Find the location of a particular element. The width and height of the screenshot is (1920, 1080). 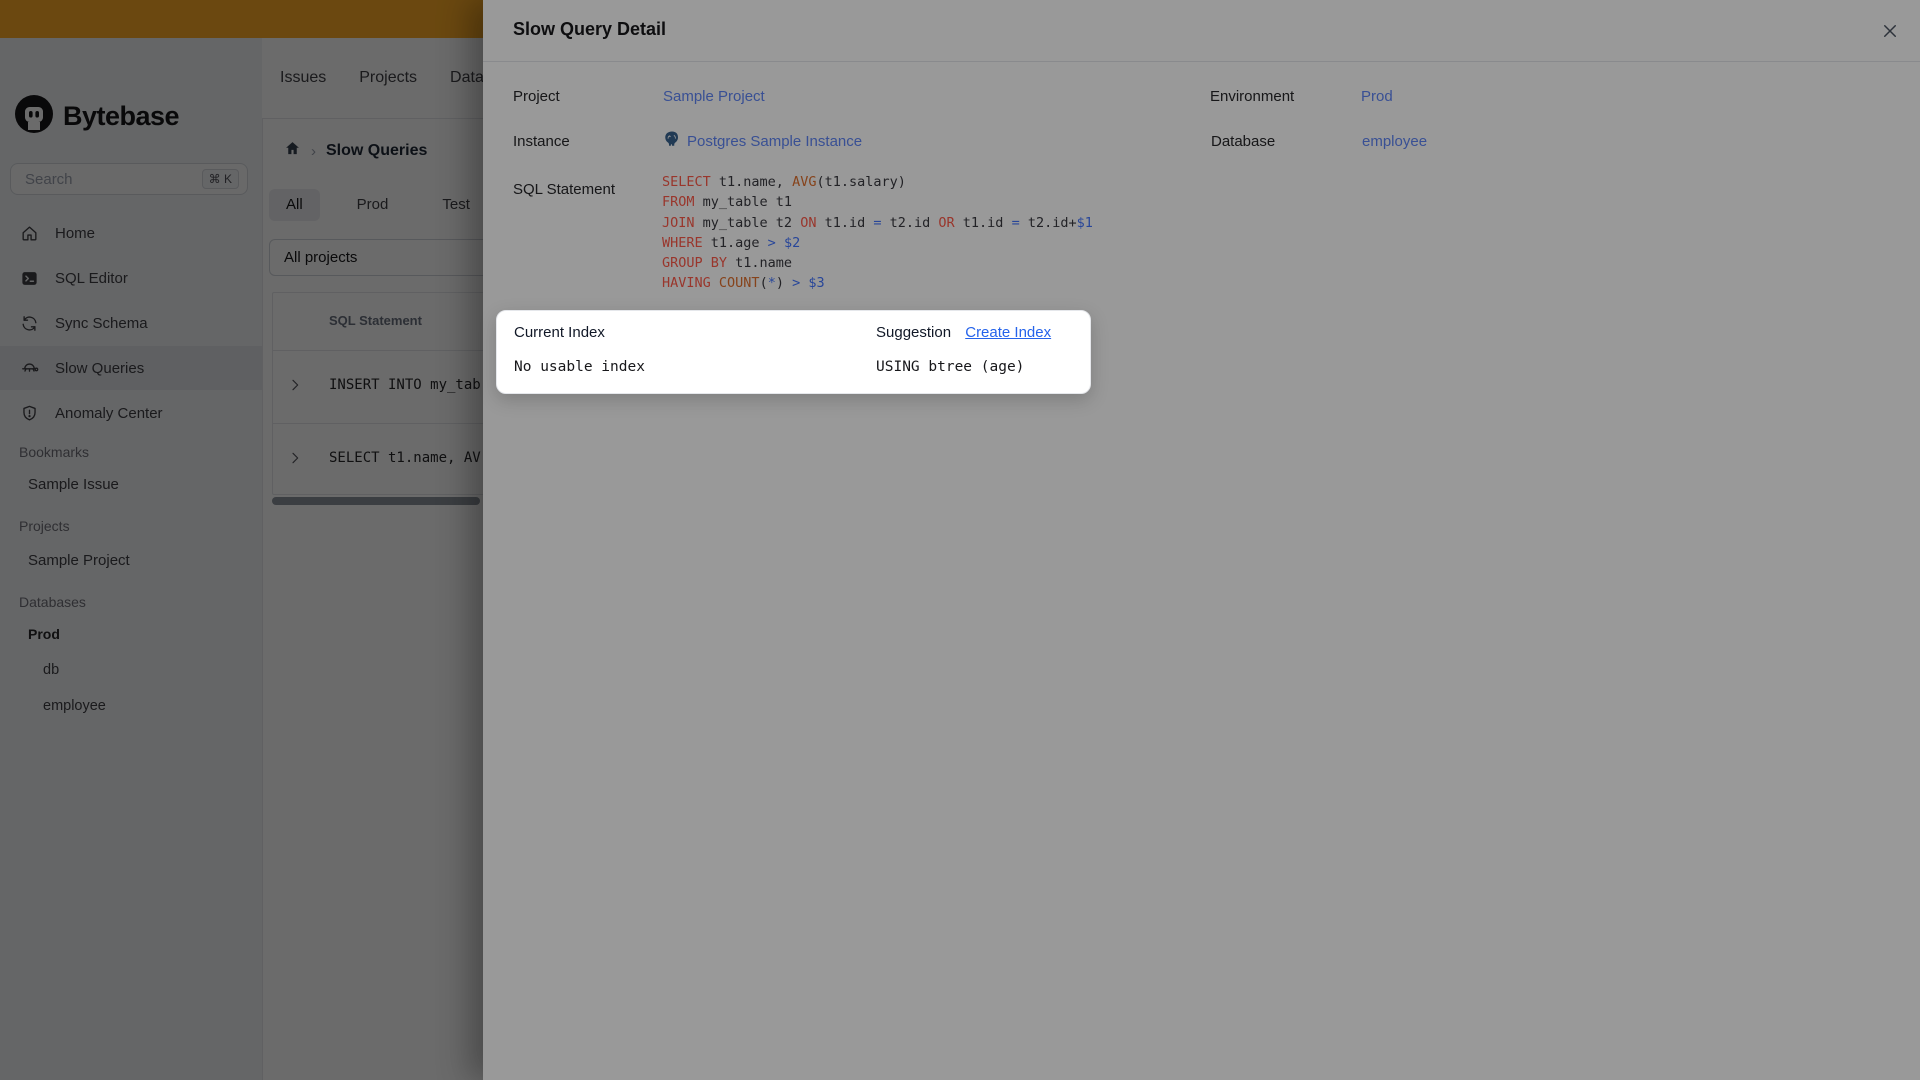

suggestion-value: USING btree (age) is located at coordinates (950, 367).